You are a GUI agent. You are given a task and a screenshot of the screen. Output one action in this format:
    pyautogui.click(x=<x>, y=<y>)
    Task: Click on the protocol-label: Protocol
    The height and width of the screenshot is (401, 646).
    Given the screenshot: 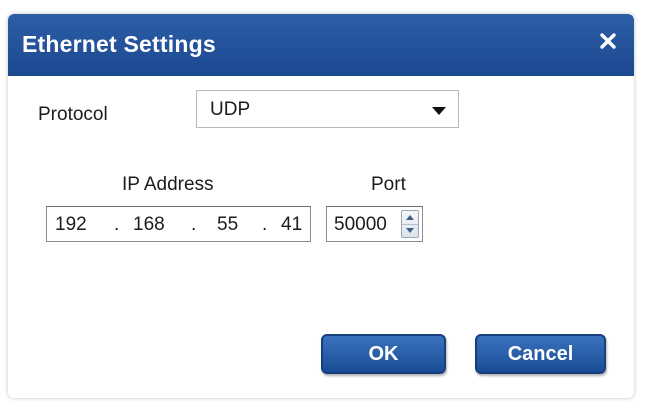 What is the action you would take?
    pyautogui.click(x=73, y=114)
    